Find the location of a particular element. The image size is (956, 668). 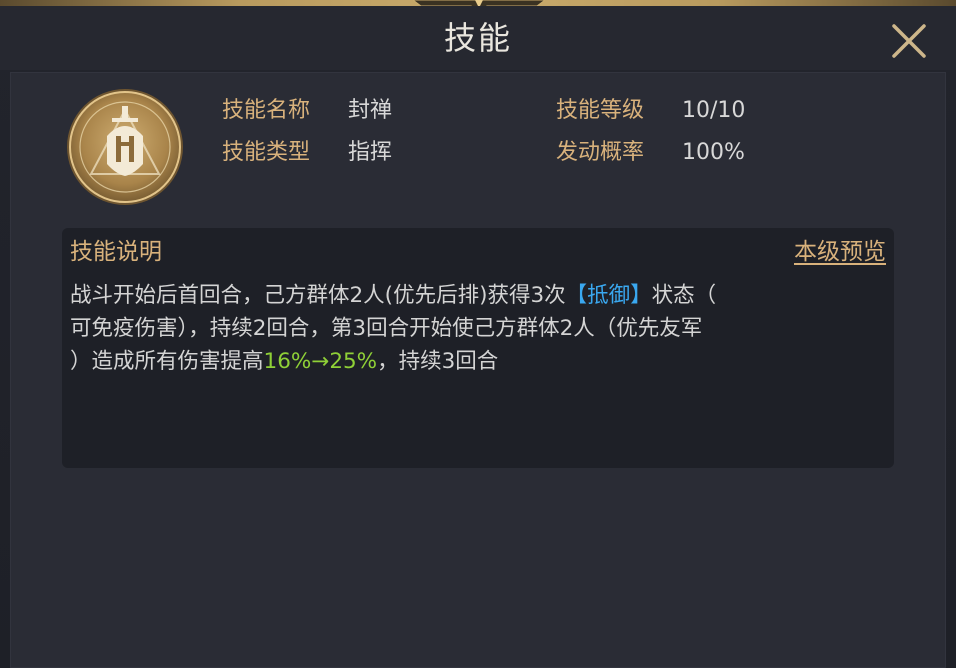

skill-type-label: 技能类型 is located at coordinates (266, 152).